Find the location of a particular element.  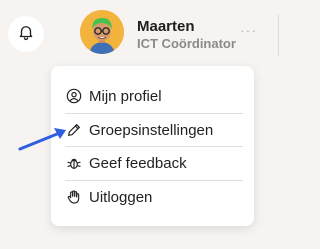

menu-item-profile: Mijn profiel is located at coordinates (153, 96).